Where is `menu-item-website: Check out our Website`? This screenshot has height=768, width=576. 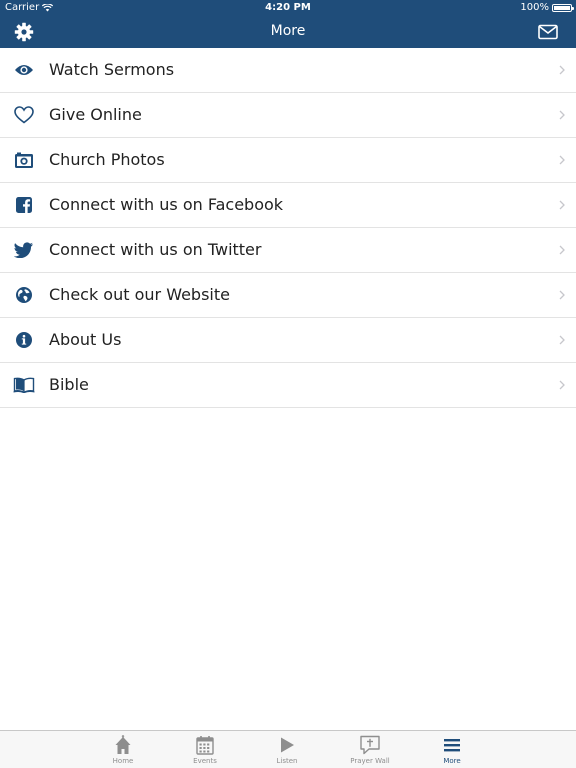 menu-item-website: Check out our Website is located at coordinates (288, 295).